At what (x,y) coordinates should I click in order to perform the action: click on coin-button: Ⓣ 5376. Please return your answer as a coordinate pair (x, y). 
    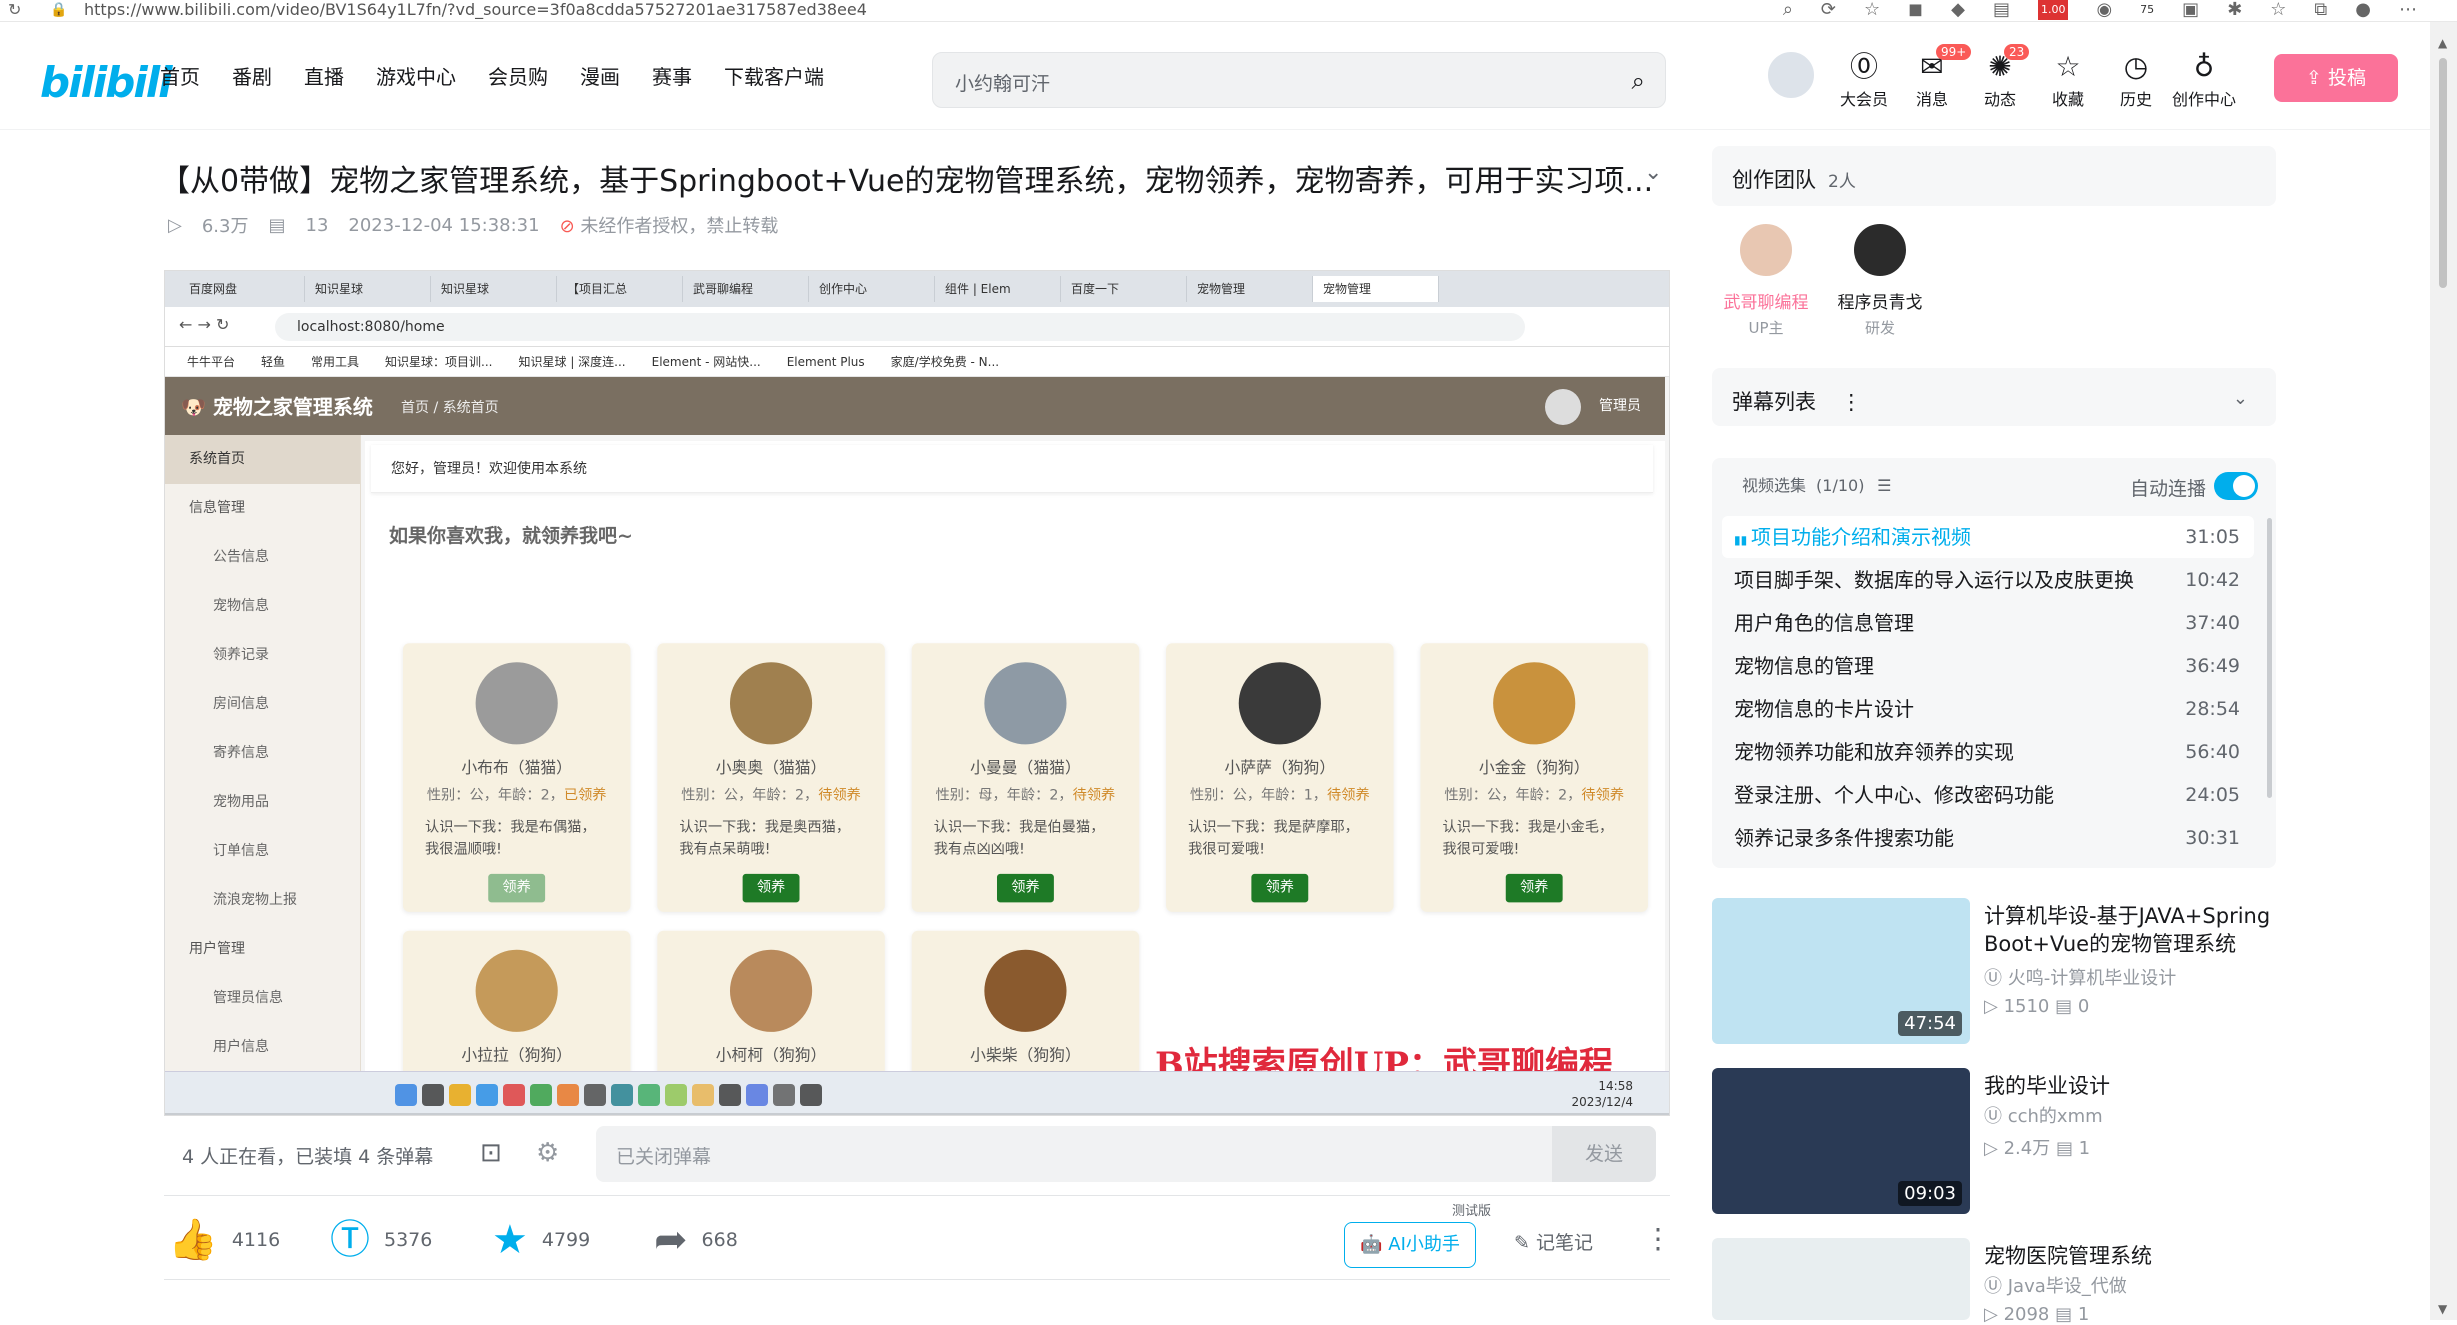
    Looking at the image, I should click on (381, 1240).